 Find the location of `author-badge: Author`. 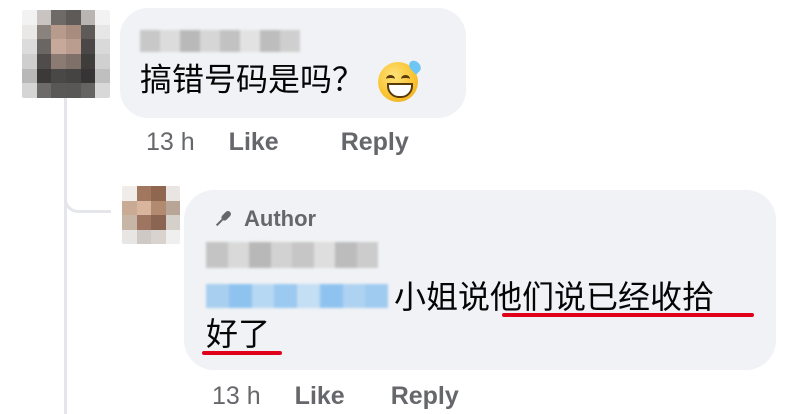

author-badge: Author is located at coordinates (264, 219).